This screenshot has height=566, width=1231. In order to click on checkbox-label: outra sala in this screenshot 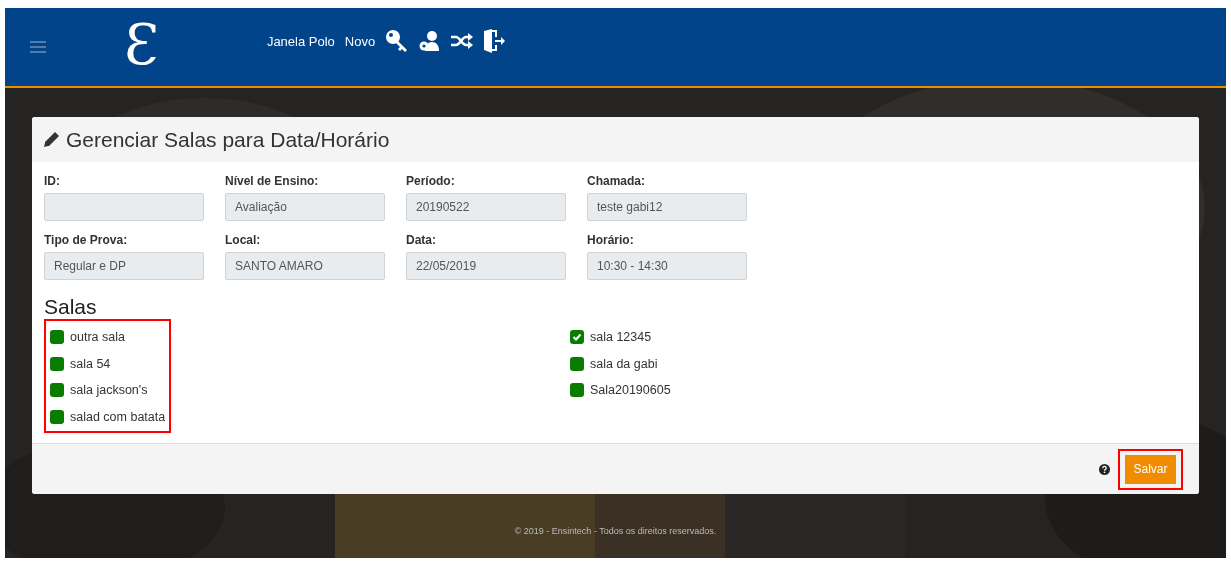, I will do `click(97, 337)`.